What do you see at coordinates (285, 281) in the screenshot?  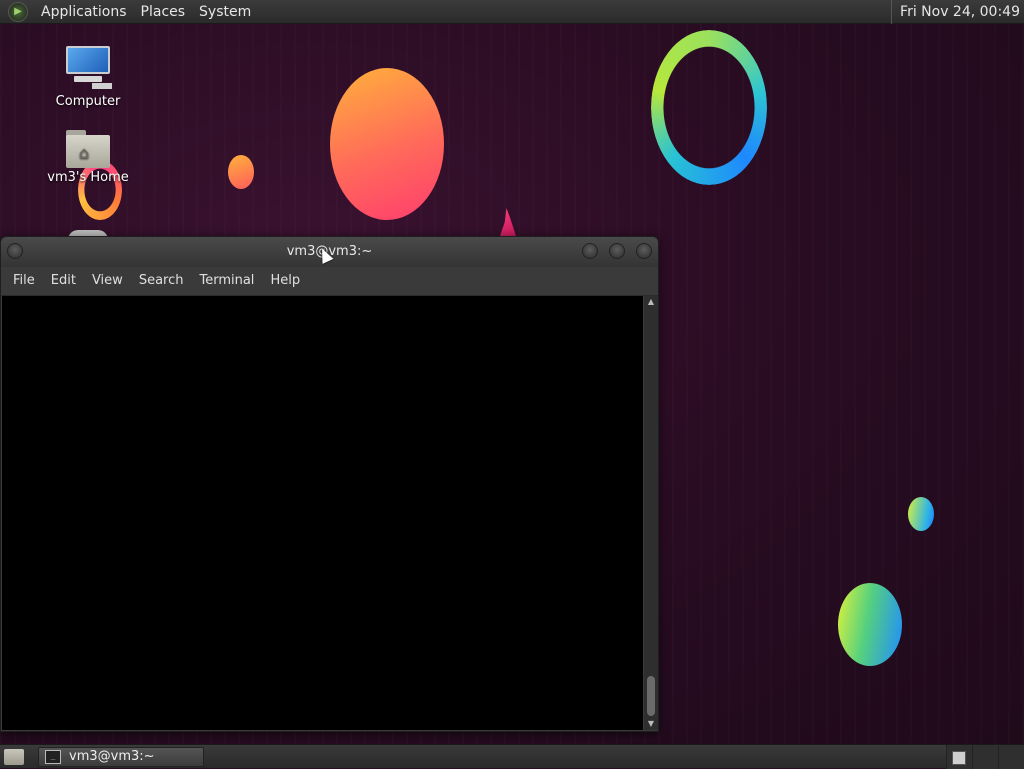 I see `menu-help: Help` at bounding box center [285, 281].